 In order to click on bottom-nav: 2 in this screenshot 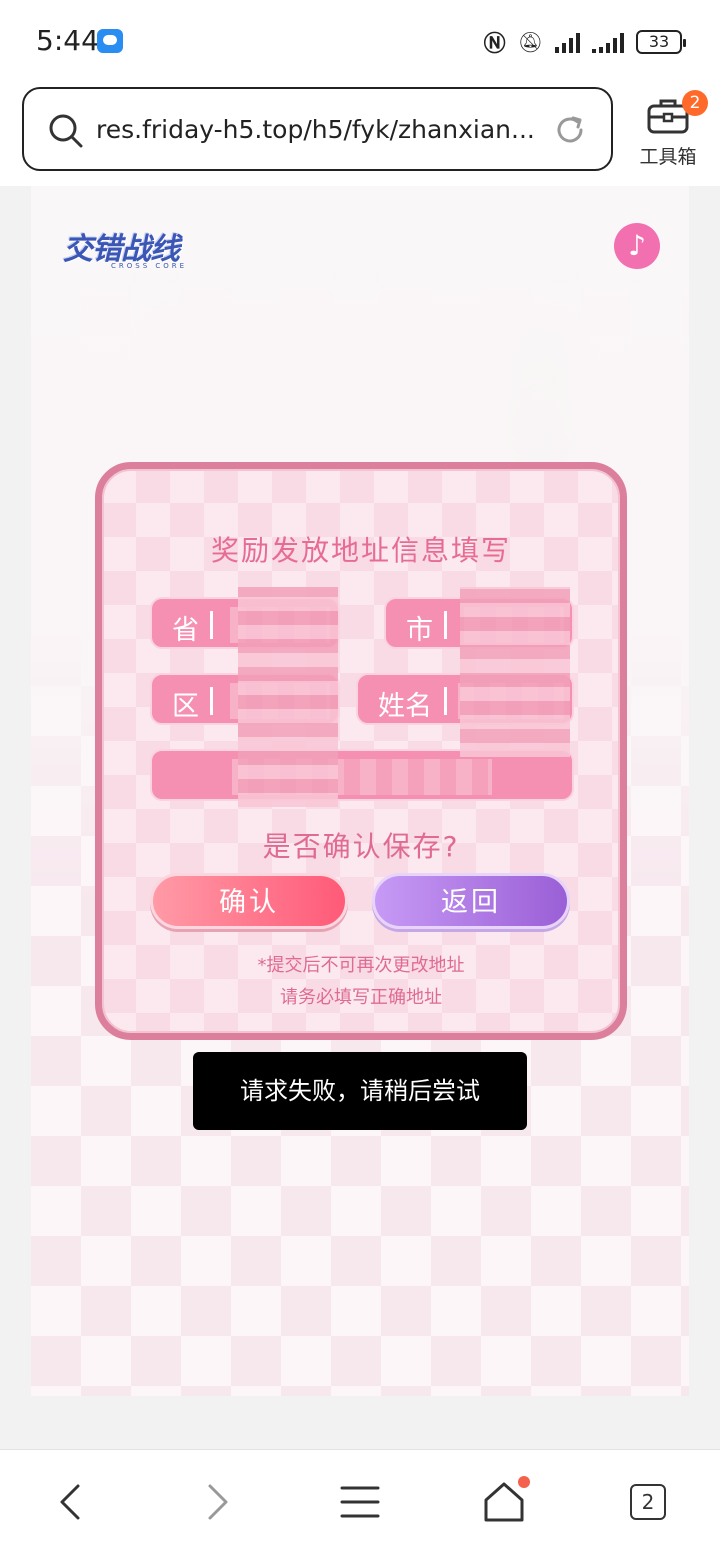, I will do `click(360, 1501)`.